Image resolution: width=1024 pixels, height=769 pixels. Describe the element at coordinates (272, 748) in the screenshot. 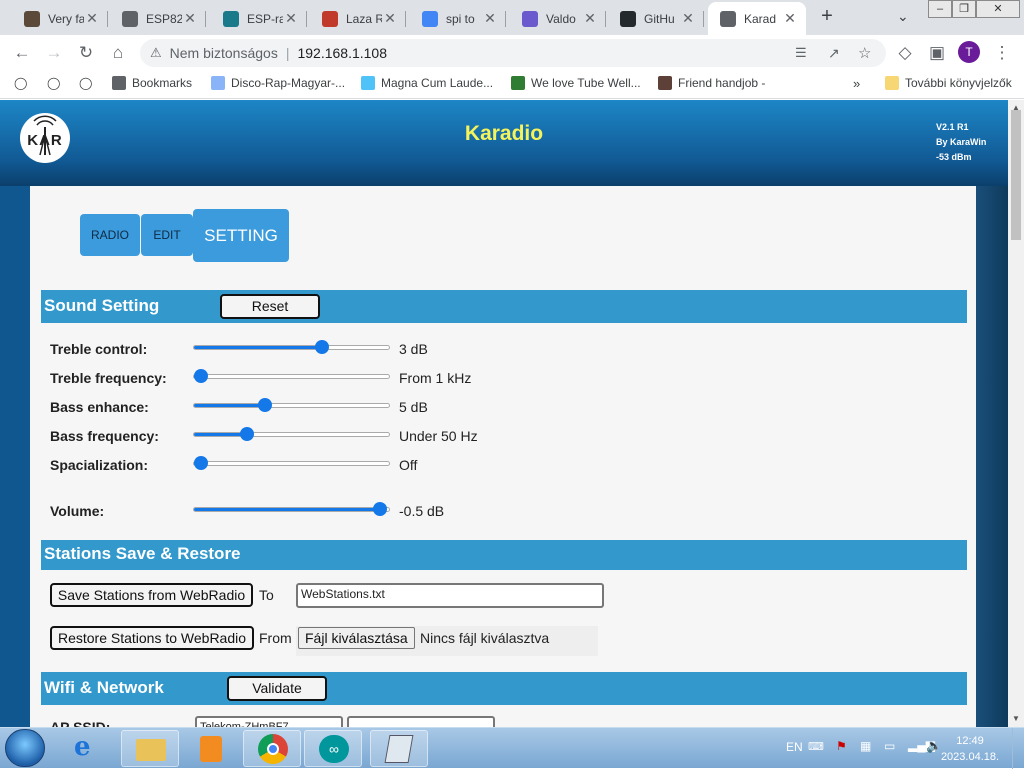

I see `chrome-icon` at that location.